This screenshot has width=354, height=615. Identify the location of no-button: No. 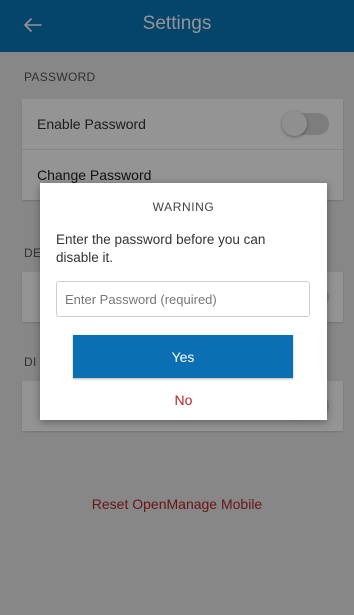
(183, 400).